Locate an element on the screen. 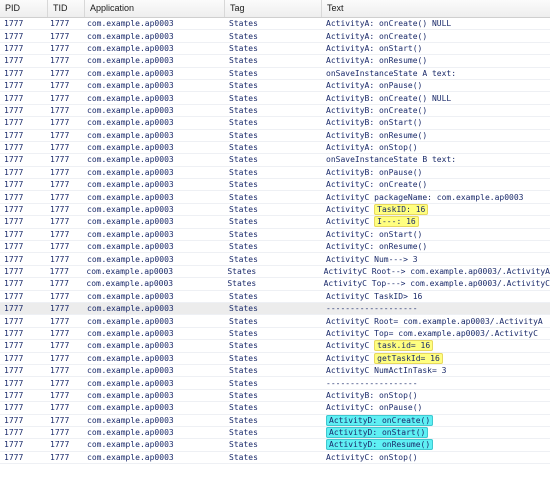  highlighted-text: I---: 16 is located at coordinates (396, 222).